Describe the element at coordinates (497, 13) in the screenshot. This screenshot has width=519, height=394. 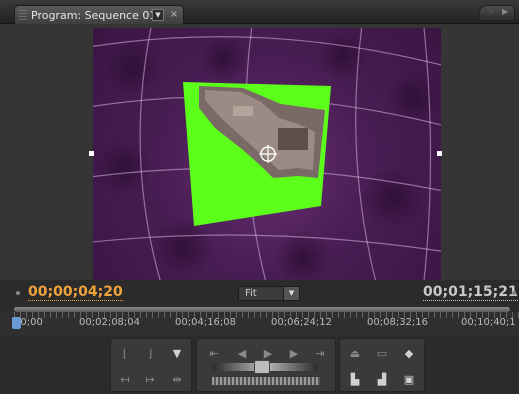
I see `panel-options: ⁘ ▶` at that location.